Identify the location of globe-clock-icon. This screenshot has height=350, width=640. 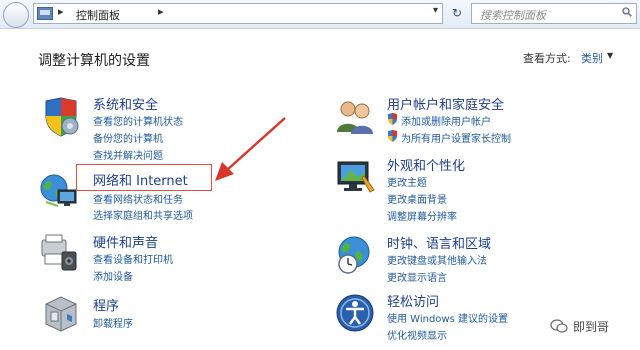
(355, 255).